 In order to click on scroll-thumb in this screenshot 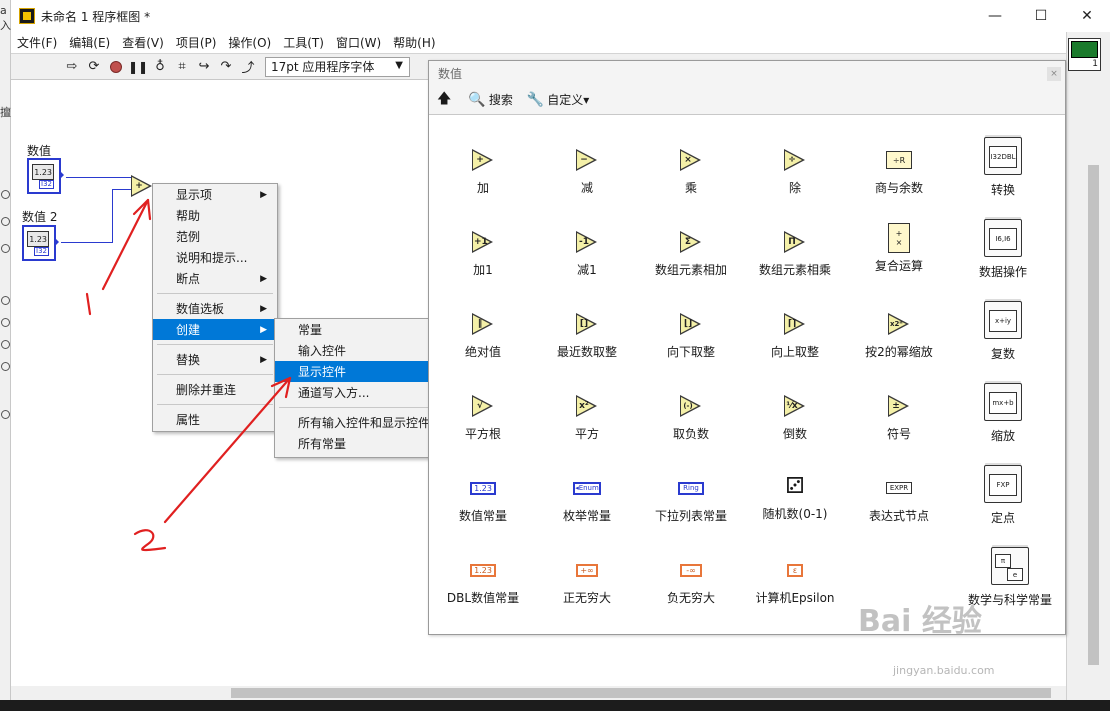, I will do `click(641, 693)`.